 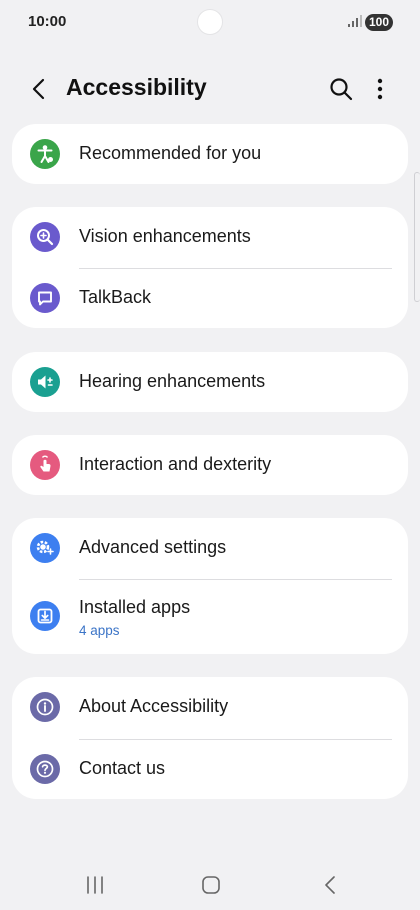 I want to click on row-contact-us: Contact us, so click(x=210, y=769).